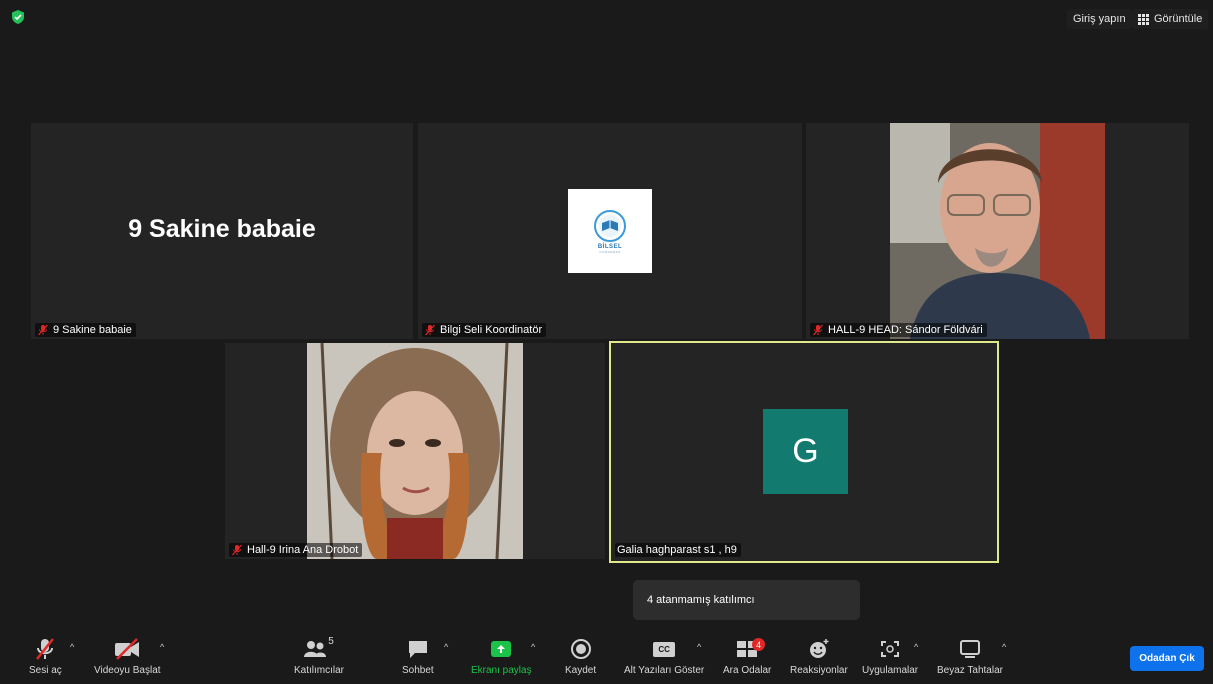  I want to click on share-screen-button: Ekranı paylaş, so click(501, 656).